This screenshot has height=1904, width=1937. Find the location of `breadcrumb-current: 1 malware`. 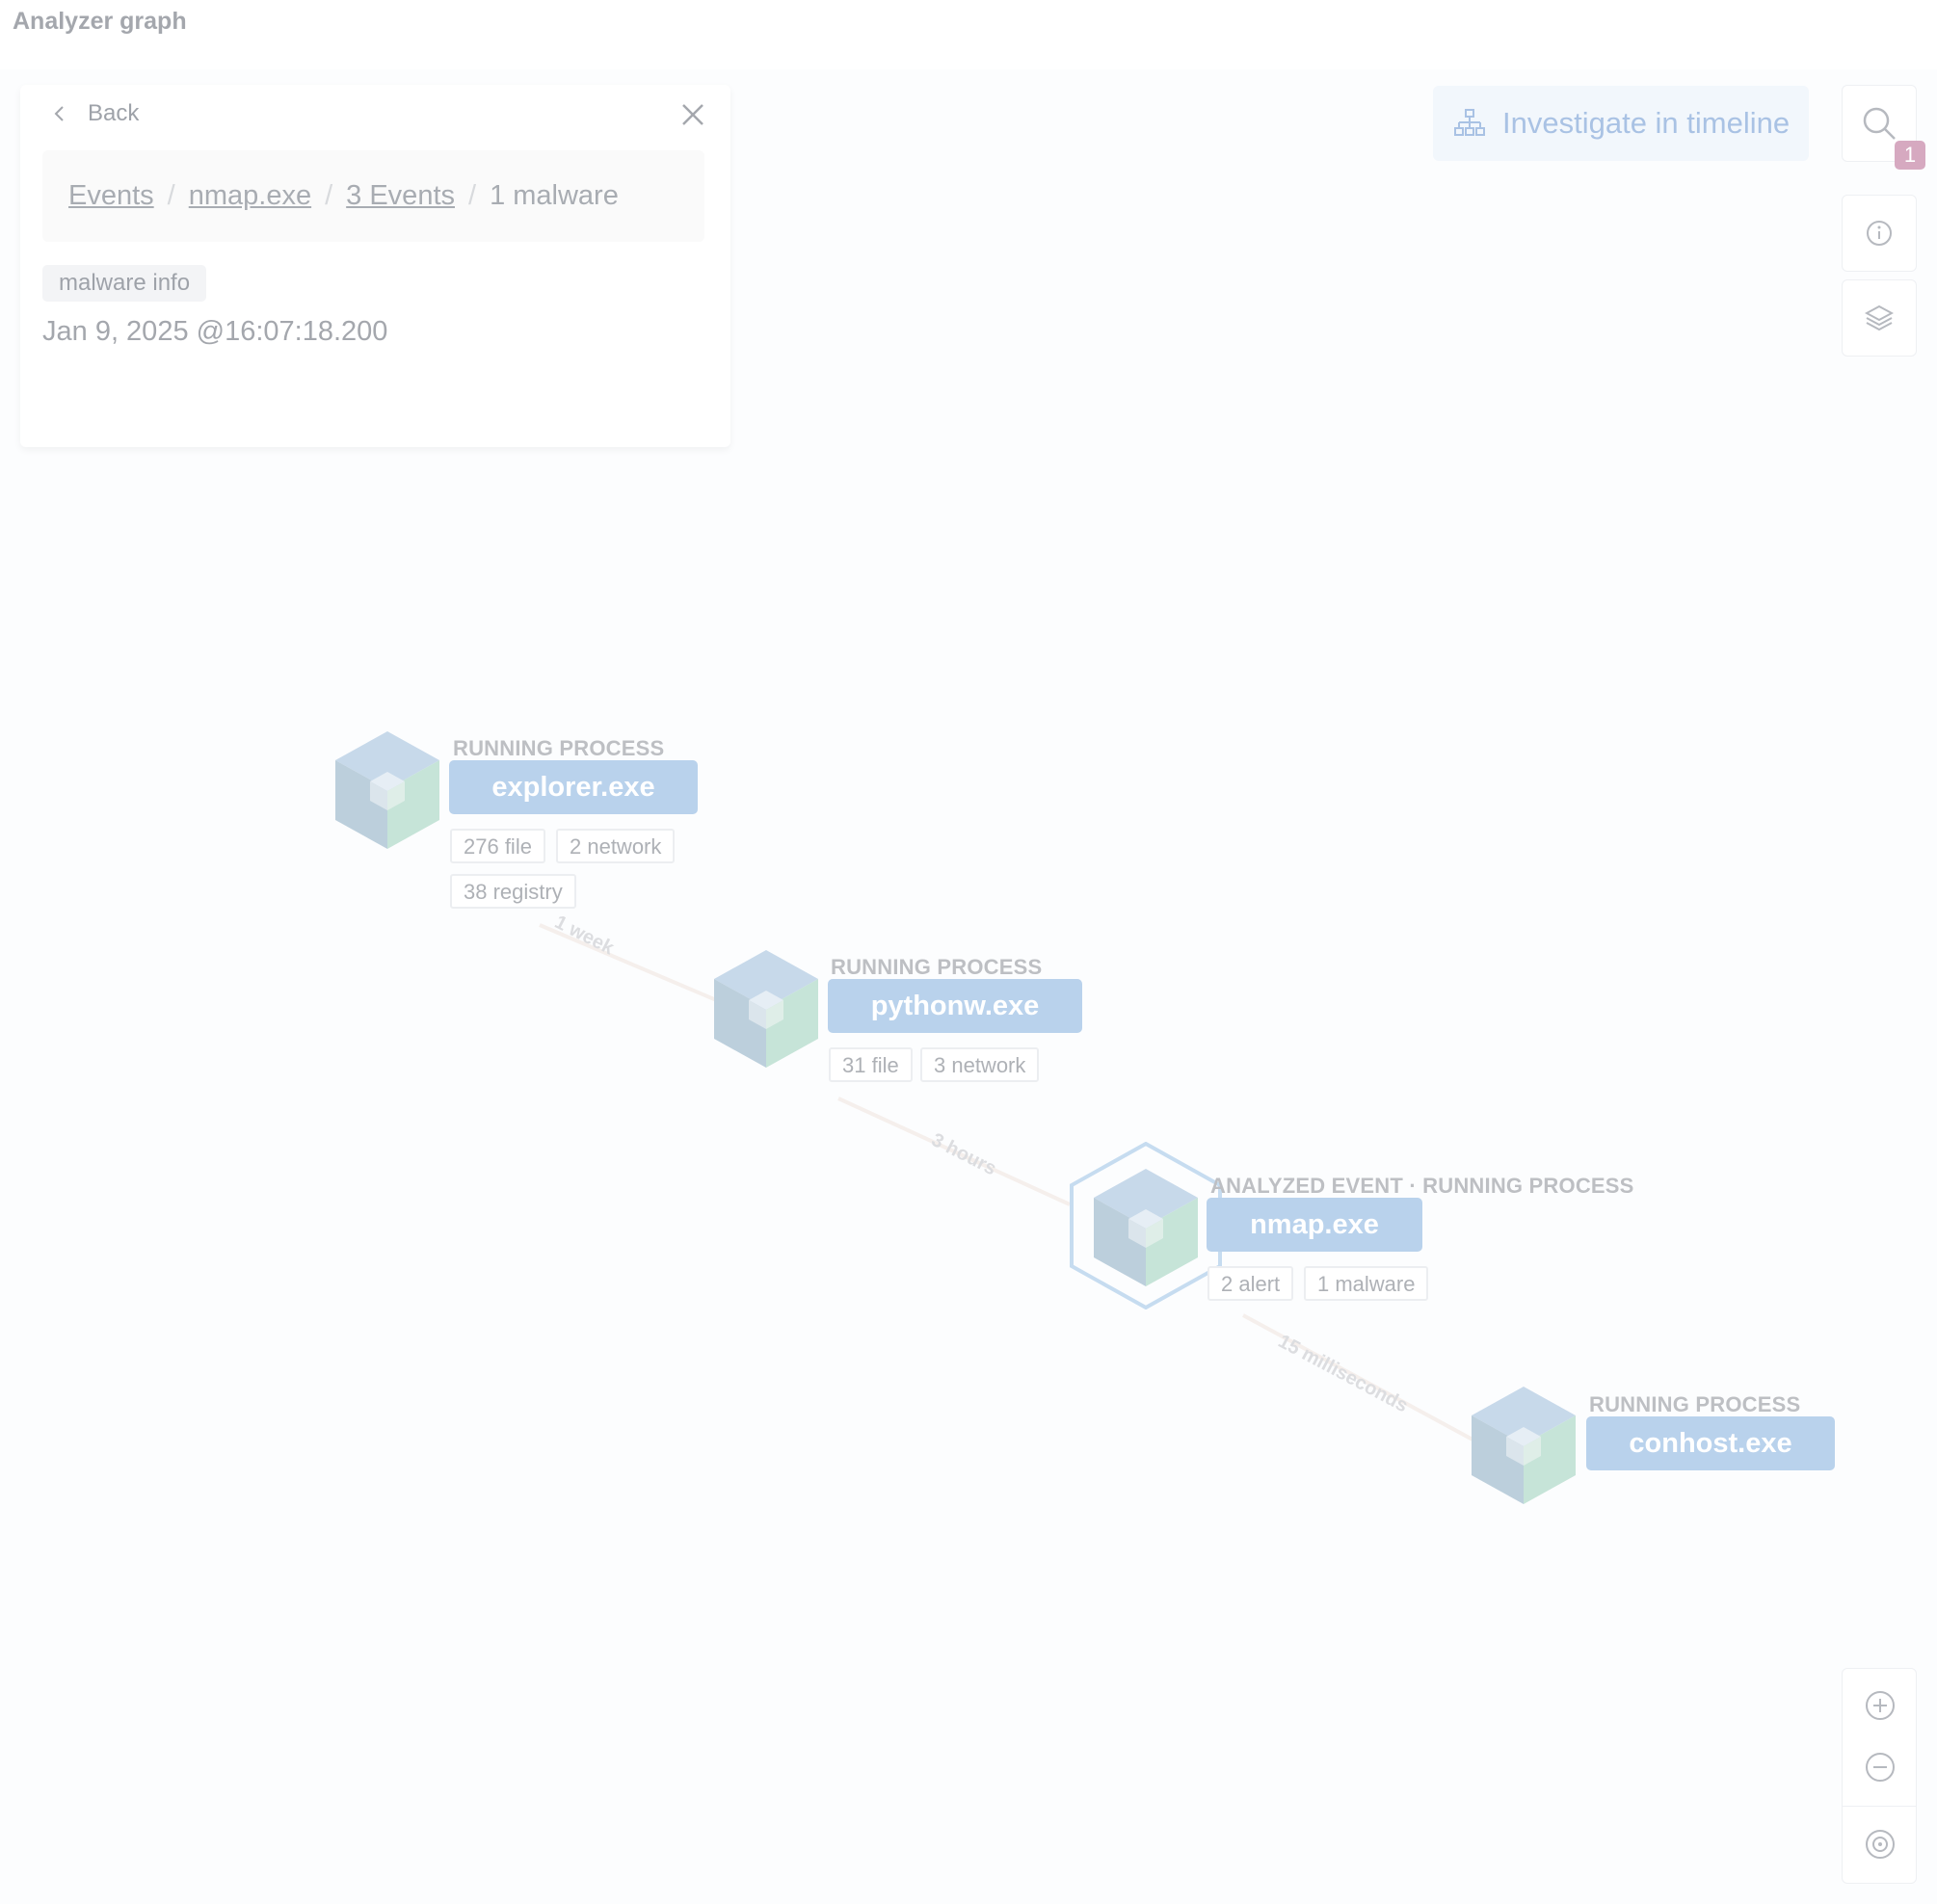

breadcrumb-current: 1 malware is located at coordinates (554, 196).